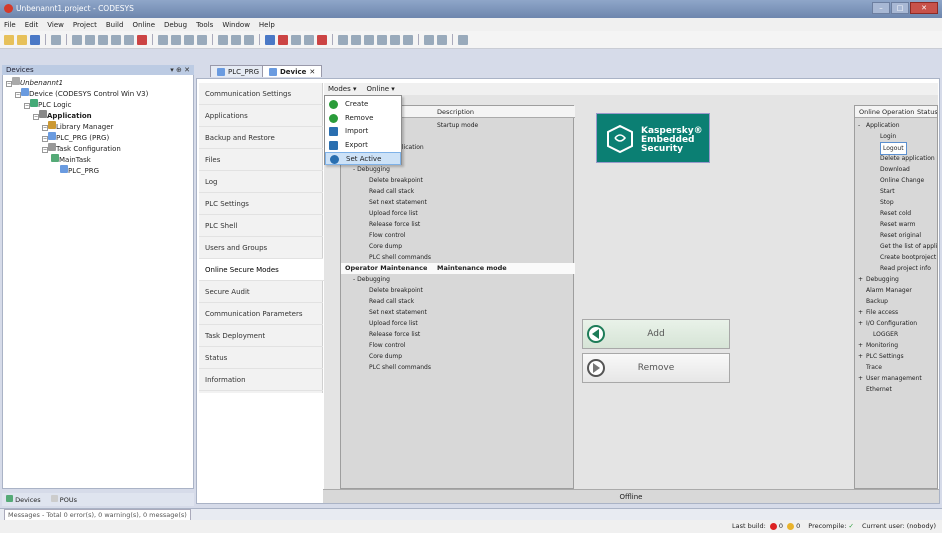 The width and height of the screenshot is (942, 533). What do you see at coordinates (81, 148) in the screenshot?
I see `tree-node: − Task Configuration` at bounding box center [81, 148].